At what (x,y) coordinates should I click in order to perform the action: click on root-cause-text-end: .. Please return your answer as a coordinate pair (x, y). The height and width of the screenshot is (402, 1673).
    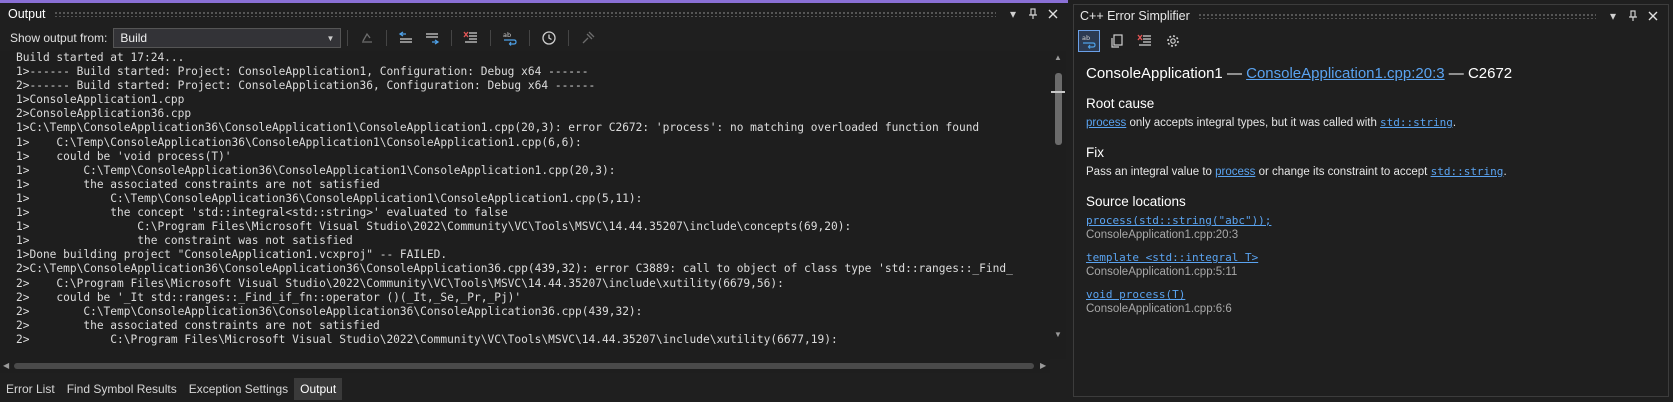
    Looking at the image, I should click on (1454, 123).